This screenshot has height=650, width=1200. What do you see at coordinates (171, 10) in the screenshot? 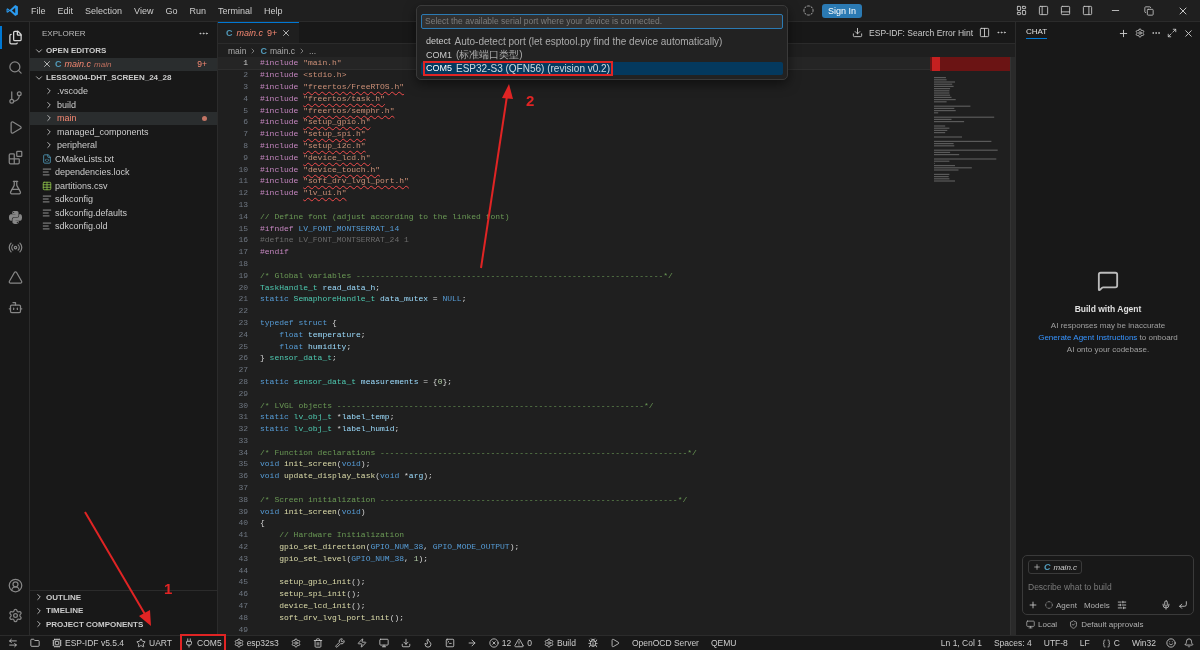
I see `menu-item: Go` at bounding box center [171, 10].